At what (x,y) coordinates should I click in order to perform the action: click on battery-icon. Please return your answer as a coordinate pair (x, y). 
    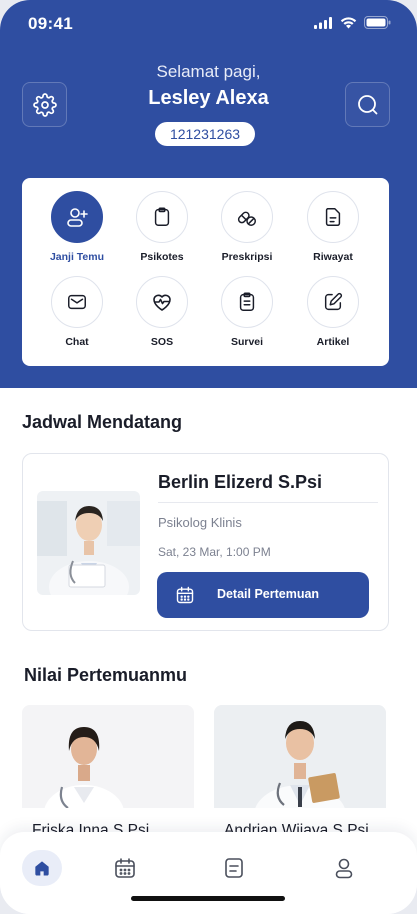
    Looking at the image, I should click on (377, 22).